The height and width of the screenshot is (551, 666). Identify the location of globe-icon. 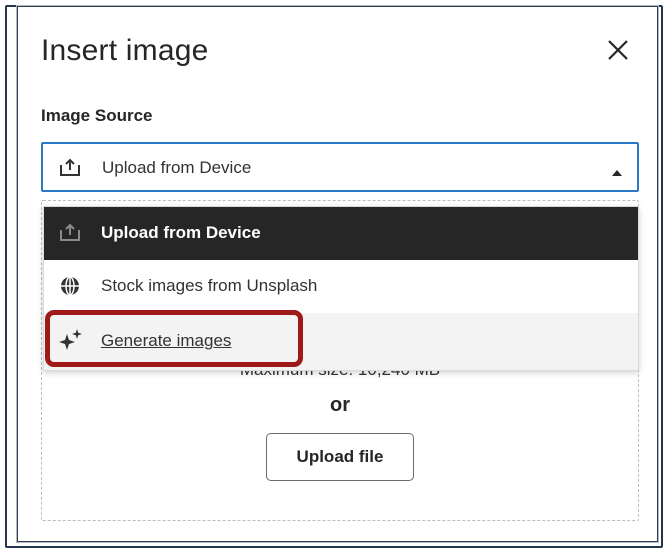
(70, 288).